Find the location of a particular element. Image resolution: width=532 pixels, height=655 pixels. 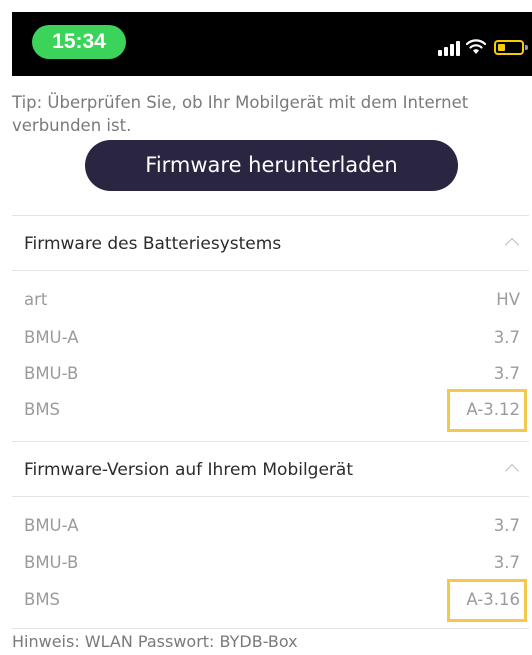

section-title: Firmware-Version auf Ihrem Mobilgerät is located at coordinates (189, 470).